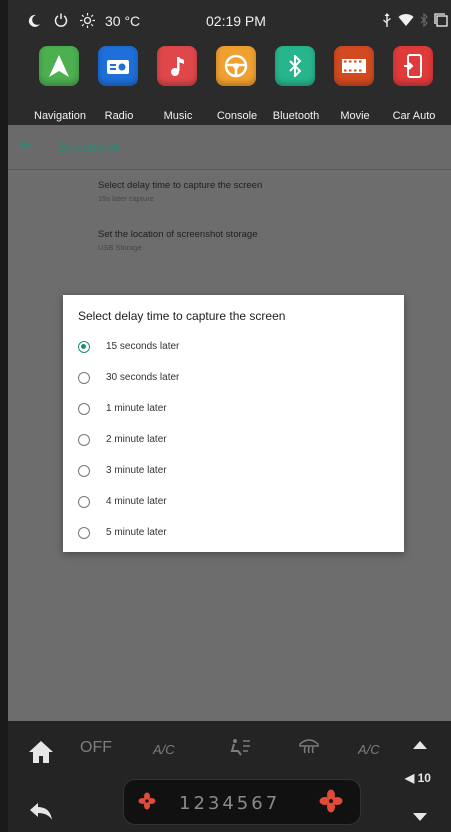  I want to click on option-5-minute: 5 minute later, so click(228, 534).